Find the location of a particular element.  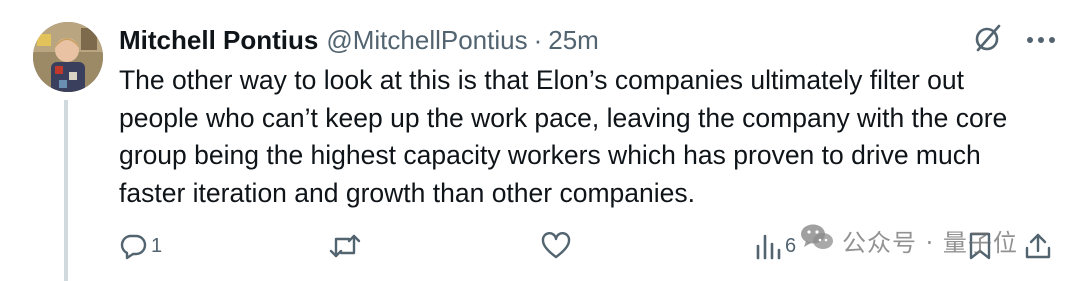

retweet-icon is located at coordinates (345, 246).